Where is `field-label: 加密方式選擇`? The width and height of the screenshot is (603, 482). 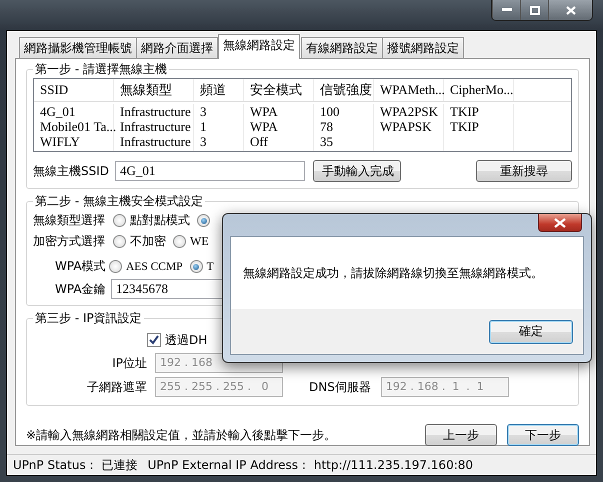
field-label: 加密方式選擇 is located at coordinates (69, 241).